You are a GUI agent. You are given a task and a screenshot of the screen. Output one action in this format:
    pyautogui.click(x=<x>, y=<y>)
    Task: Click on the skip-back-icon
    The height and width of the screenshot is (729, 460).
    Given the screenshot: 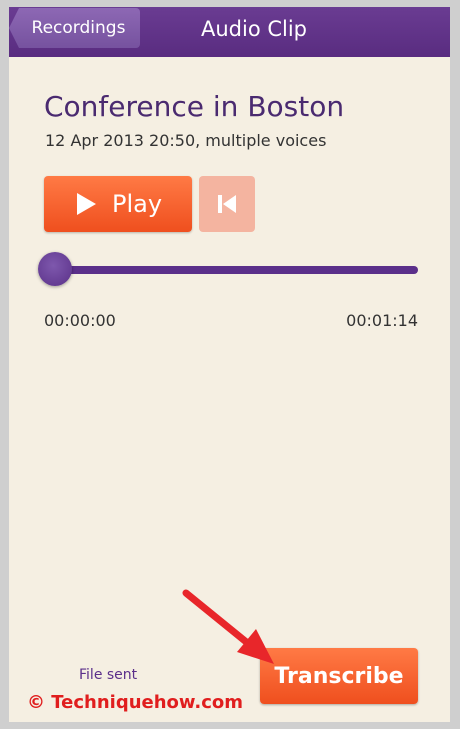 What is the action you would take?
    pyautogui.click(x=227, y=204)
    